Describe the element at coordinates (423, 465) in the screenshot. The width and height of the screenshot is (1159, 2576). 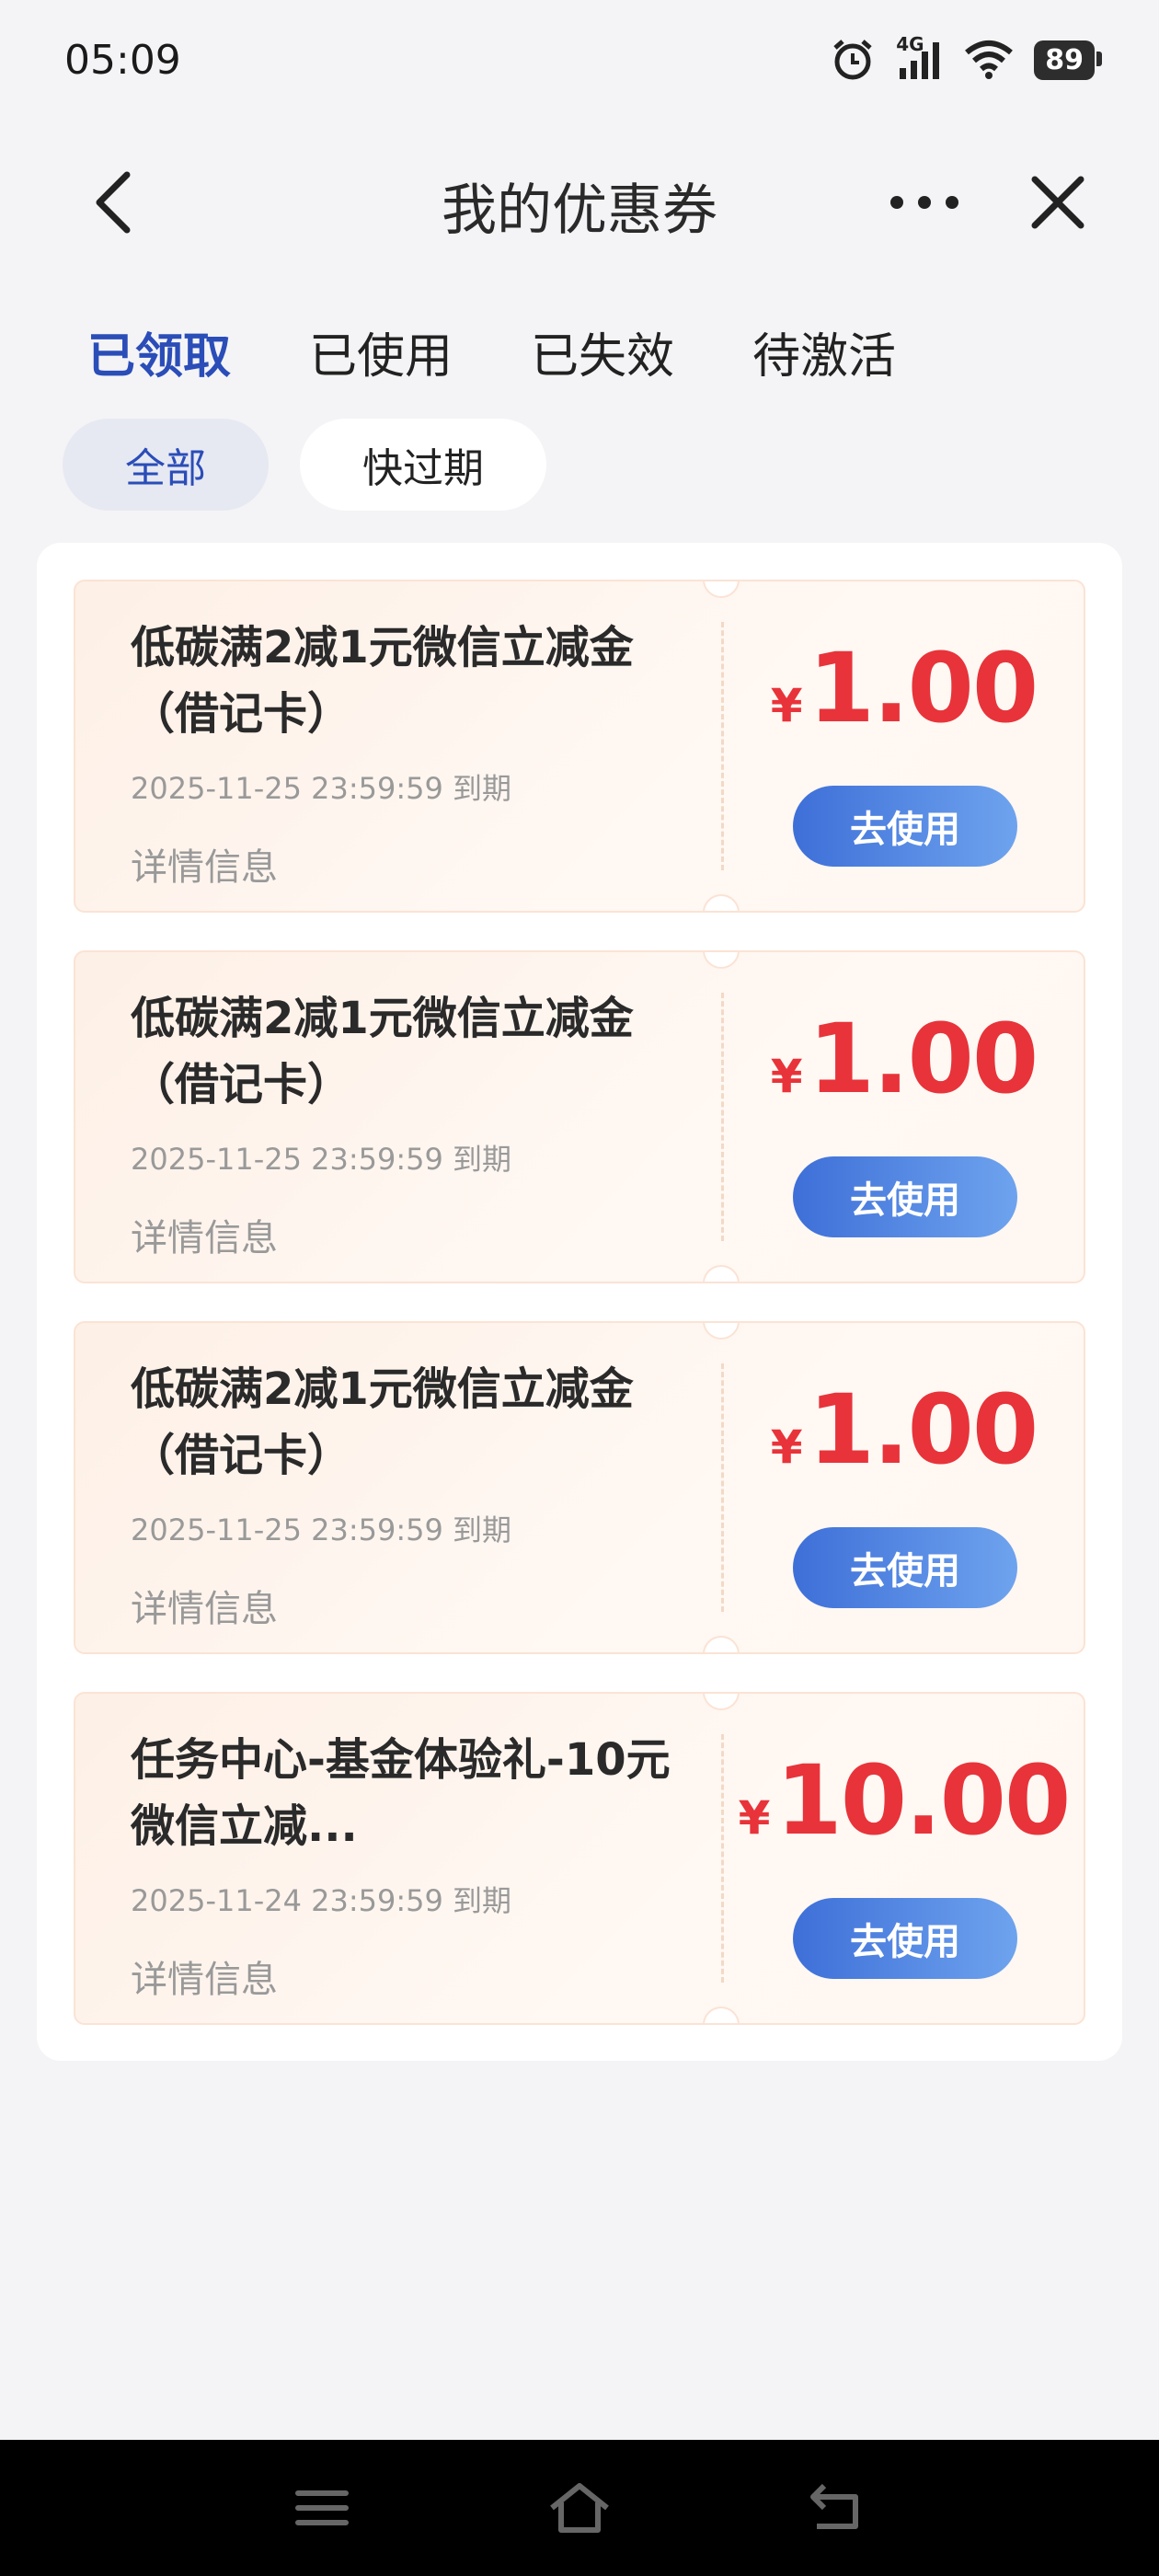
I see `filter-expiring-soon: 快过期` at that location.